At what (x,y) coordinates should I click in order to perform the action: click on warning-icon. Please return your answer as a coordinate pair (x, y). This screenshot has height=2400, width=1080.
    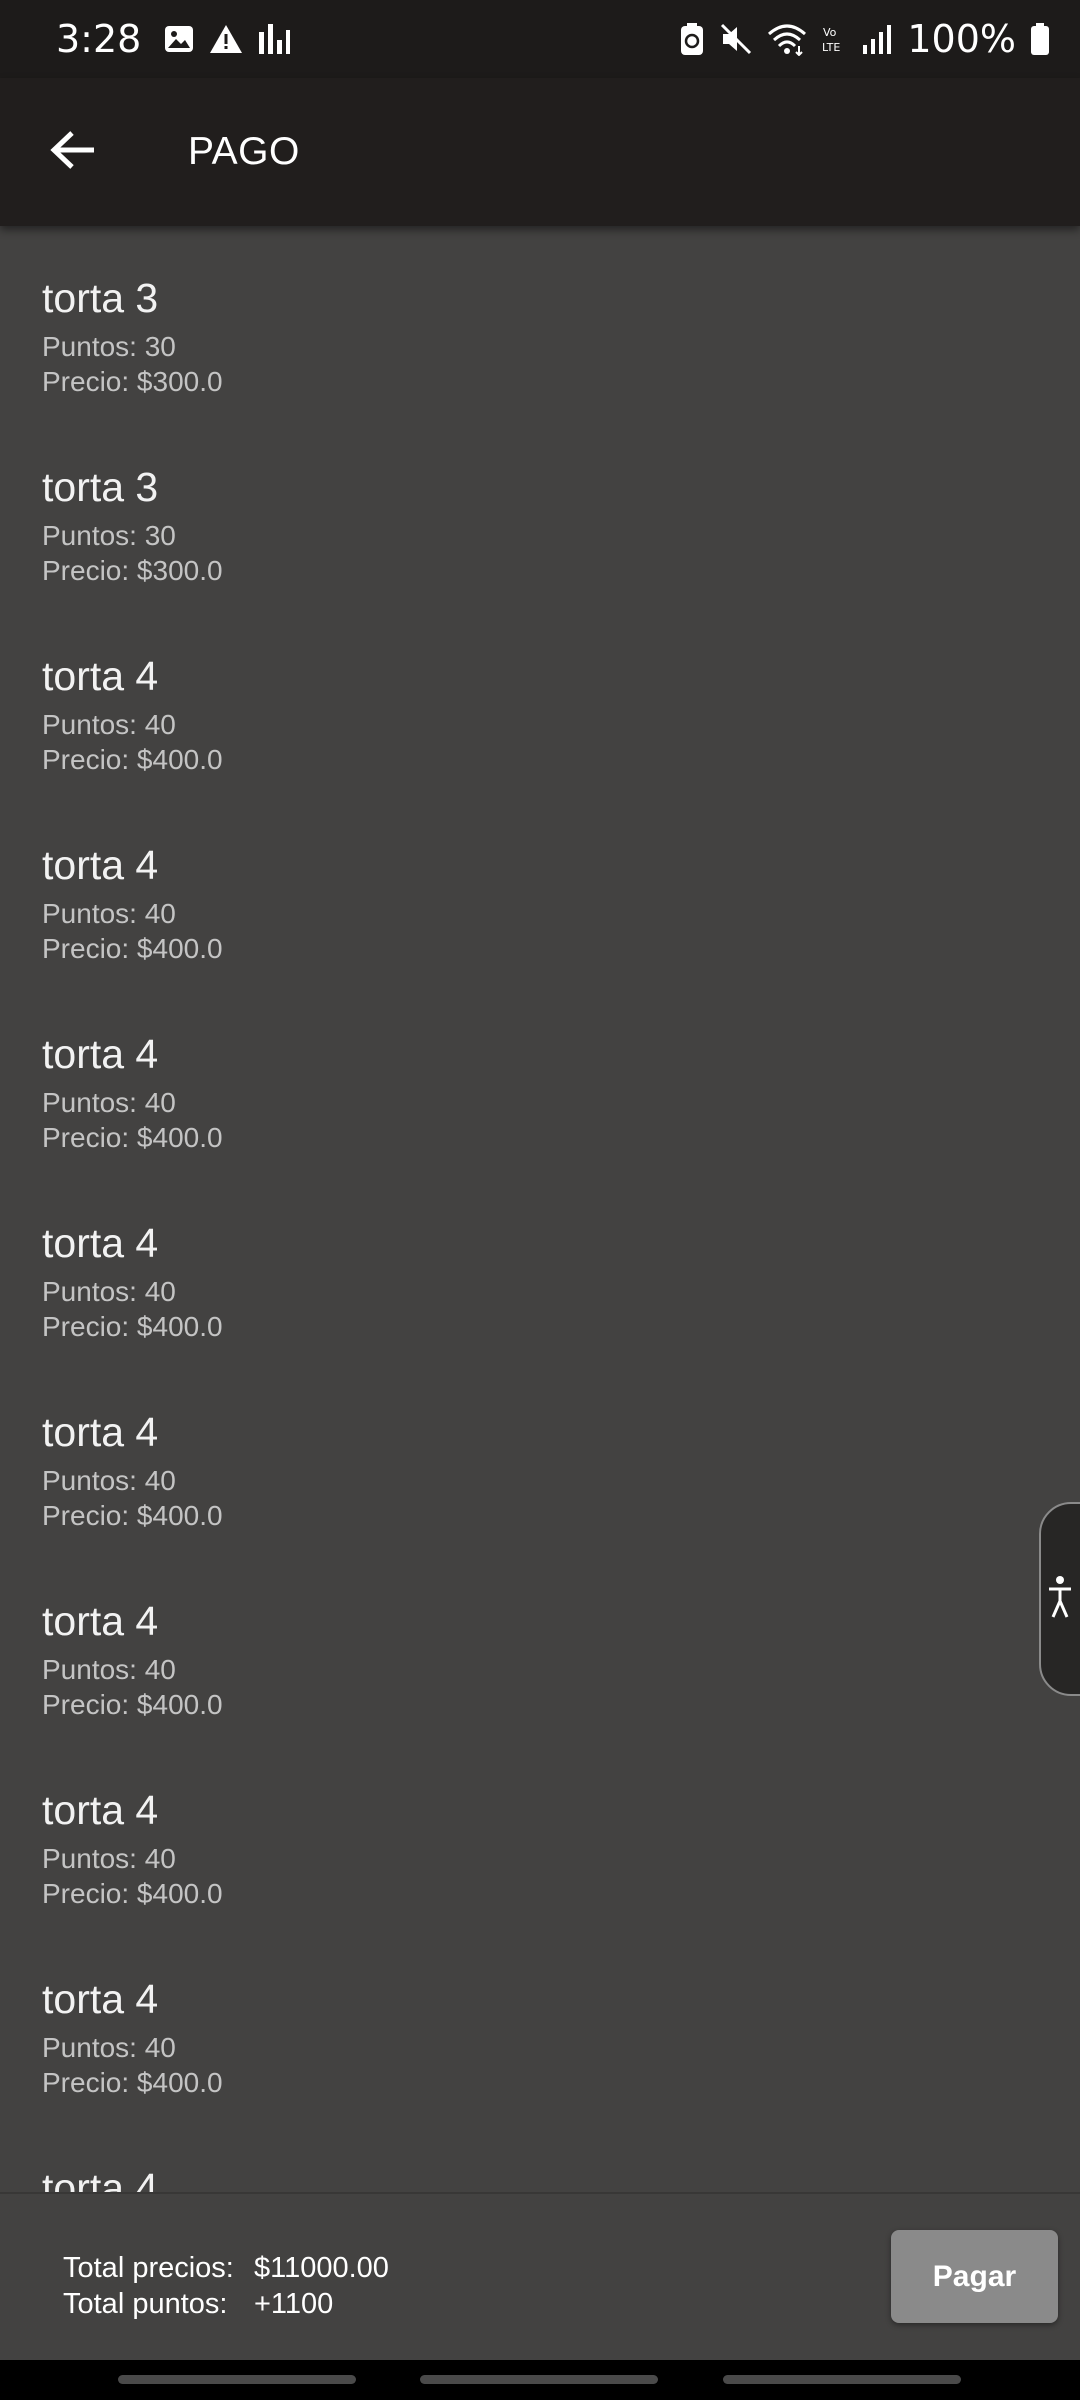
    Looking at the image, I should click on (226, 39).